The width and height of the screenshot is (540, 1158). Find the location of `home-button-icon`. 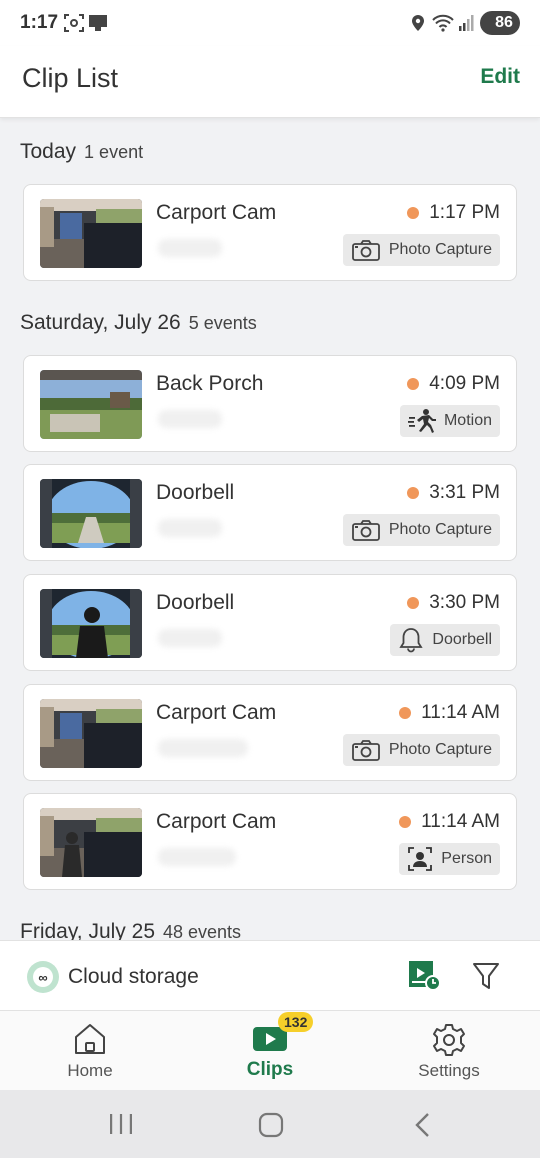

home-button-icon is located at coordinates (271, 1125).